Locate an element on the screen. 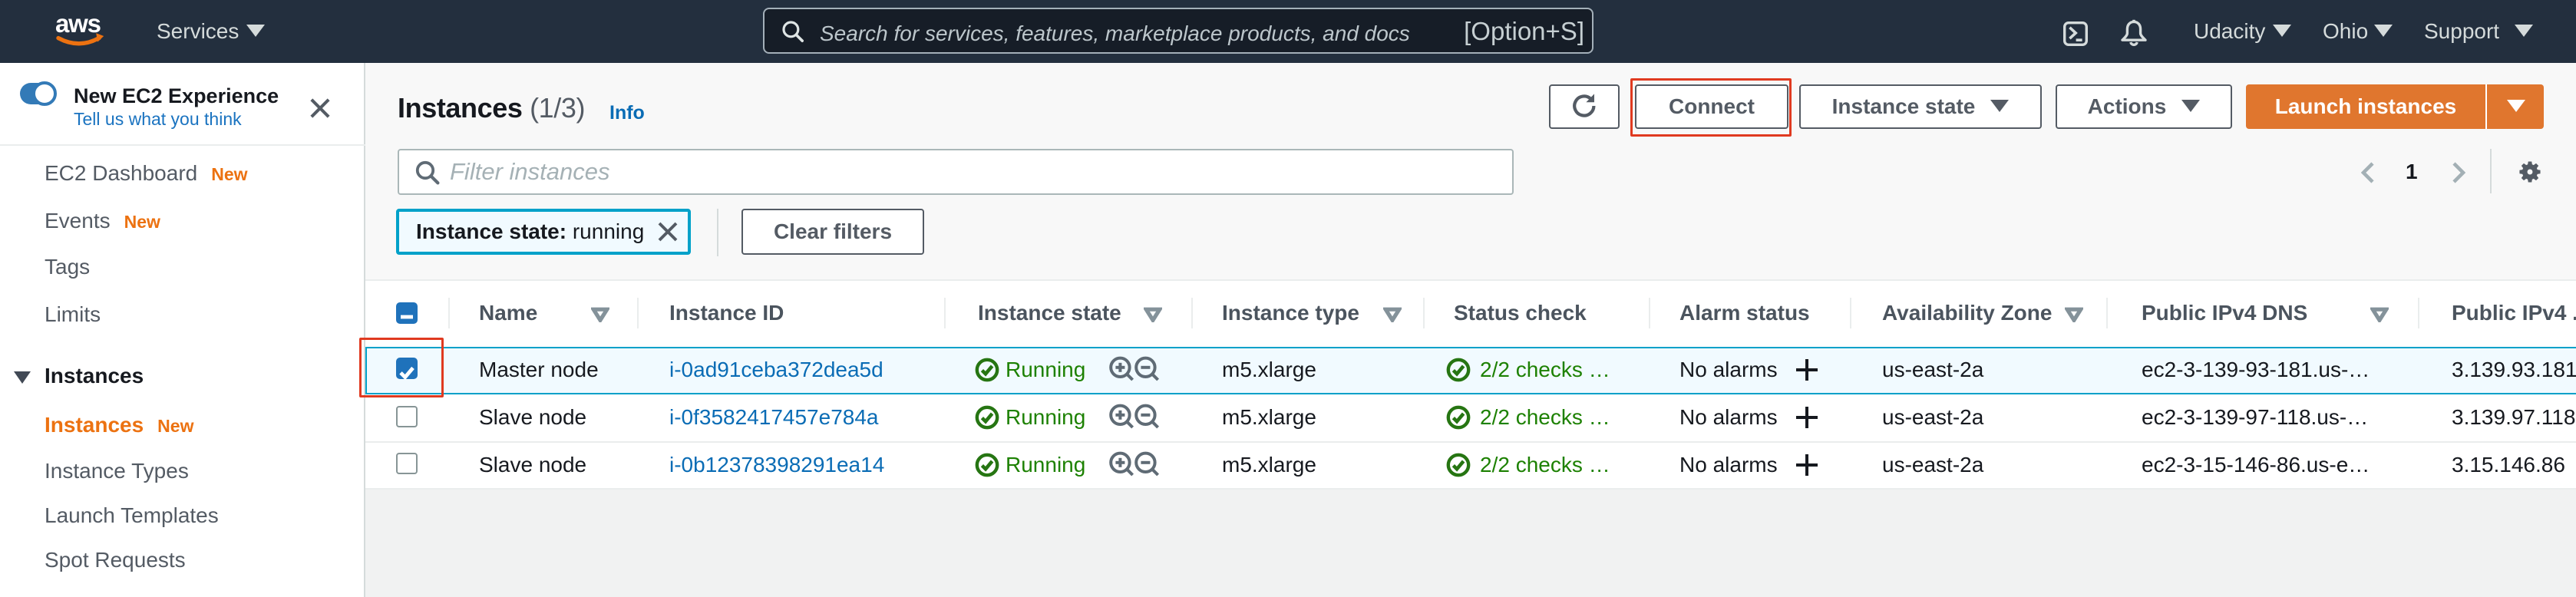  svg-text: aws is located at coordinates (78, 25).